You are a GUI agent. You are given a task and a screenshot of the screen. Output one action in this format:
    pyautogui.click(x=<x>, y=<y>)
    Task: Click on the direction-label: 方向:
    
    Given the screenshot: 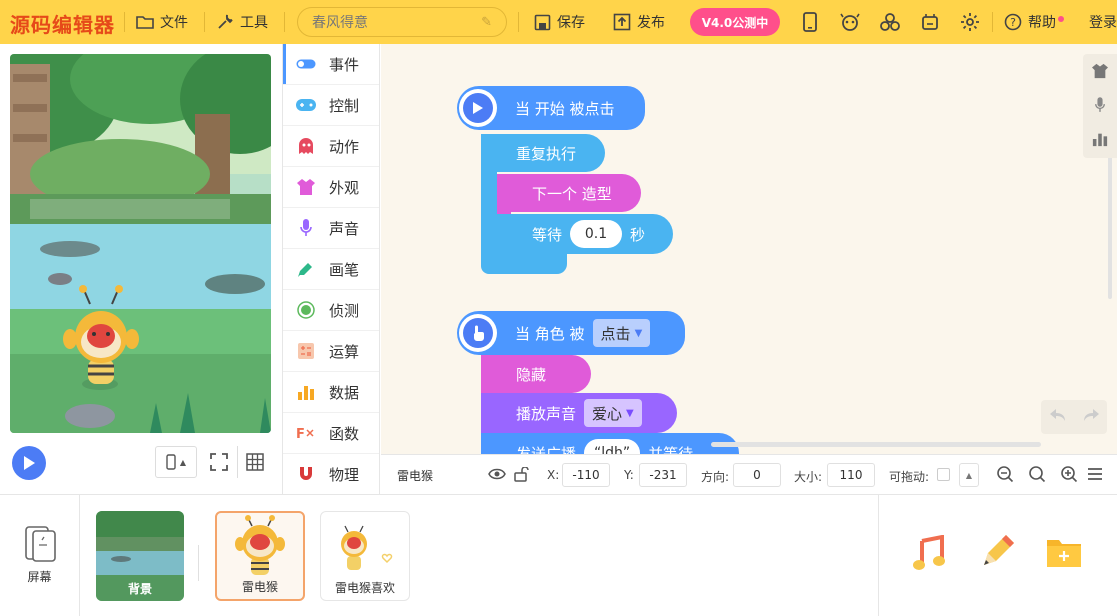 What is the action you would take?
    pyautogui.click(x=715, y=477)
    